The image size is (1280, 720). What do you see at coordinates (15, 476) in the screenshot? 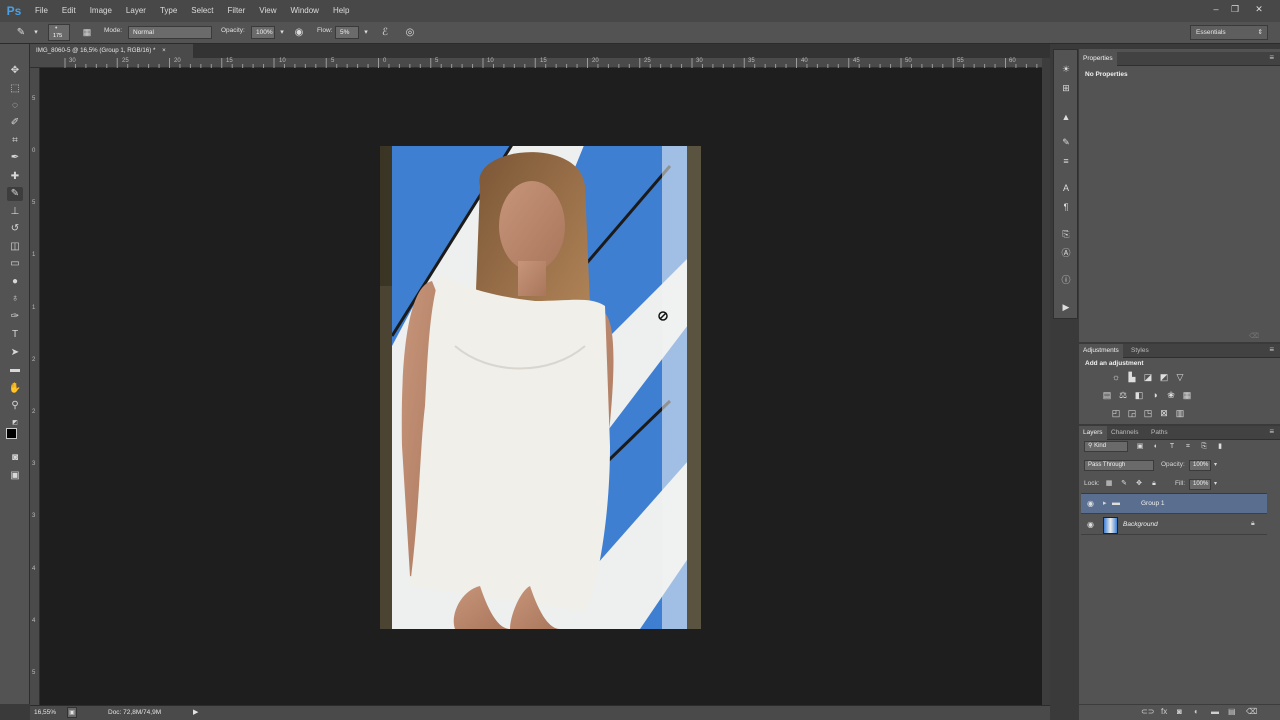
I see `screen-mode-icon: ▣` at bounding box center [15, 476].